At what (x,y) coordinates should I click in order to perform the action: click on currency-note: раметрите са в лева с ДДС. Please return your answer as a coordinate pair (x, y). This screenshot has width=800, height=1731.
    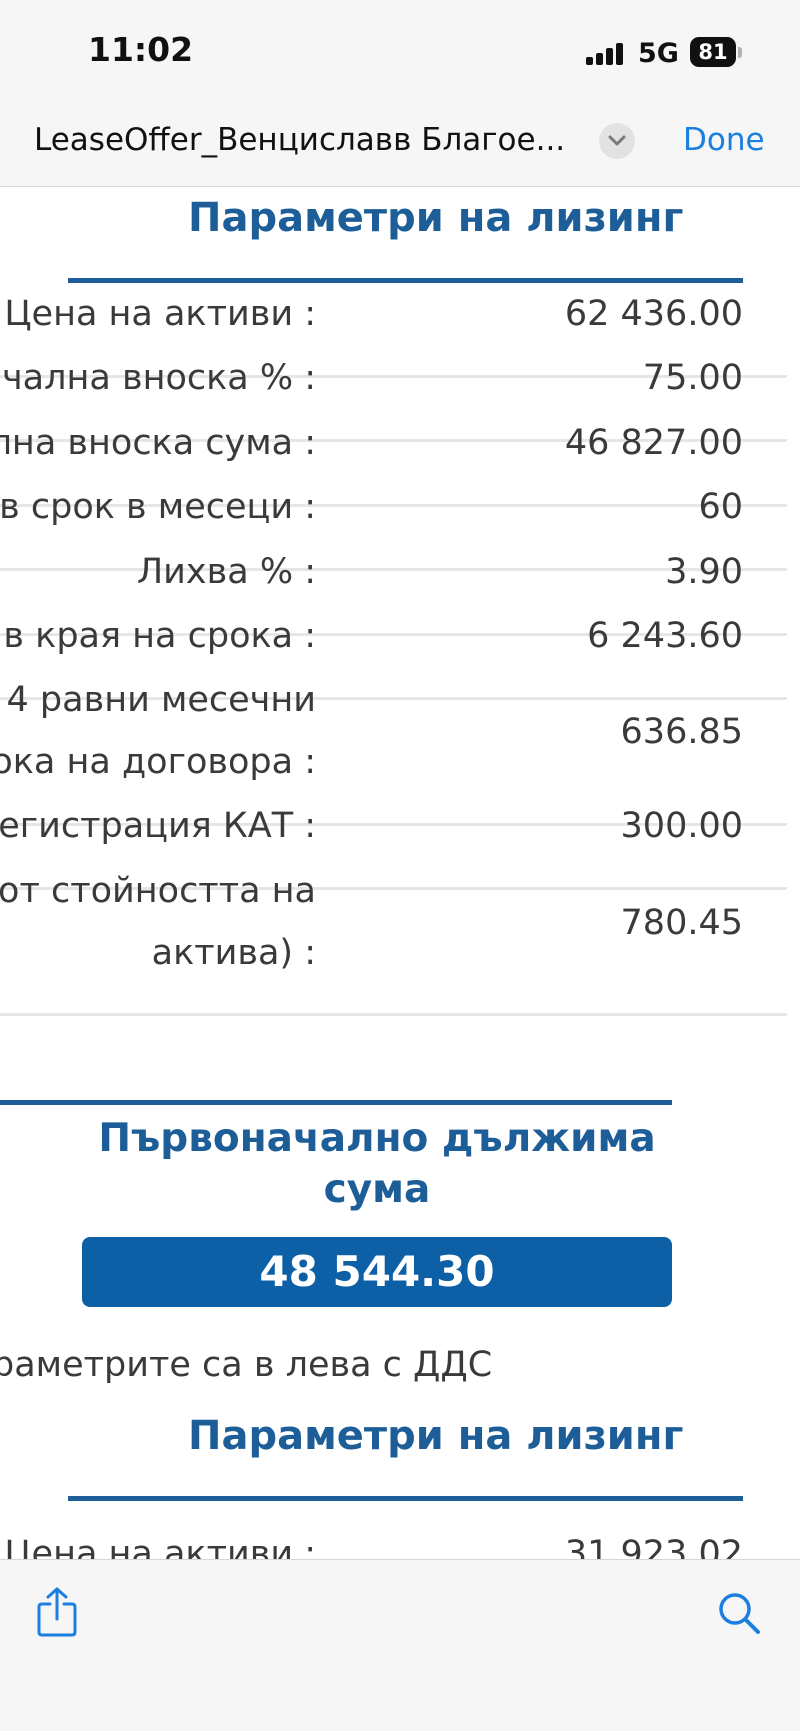
    Looking at the image, I should click on (246, 1365).